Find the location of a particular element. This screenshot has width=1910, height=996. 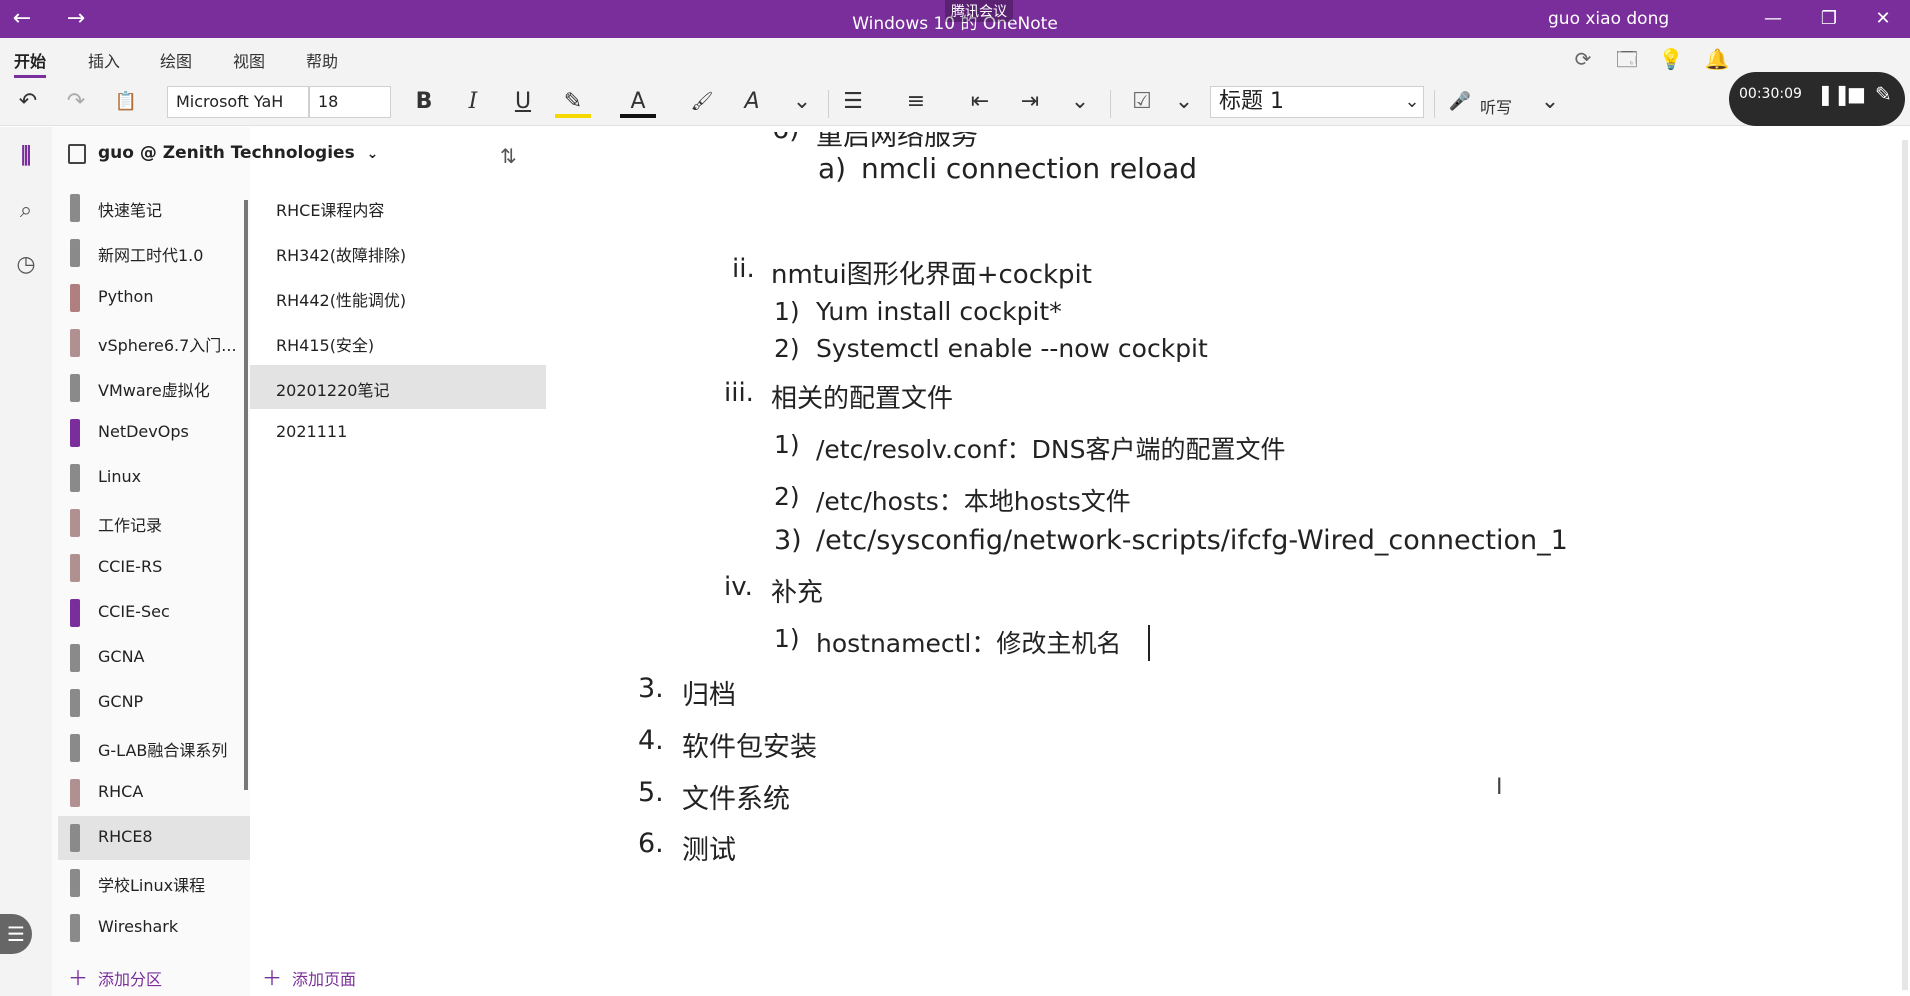

section-scrollbar is located at coordinates (246, 495).